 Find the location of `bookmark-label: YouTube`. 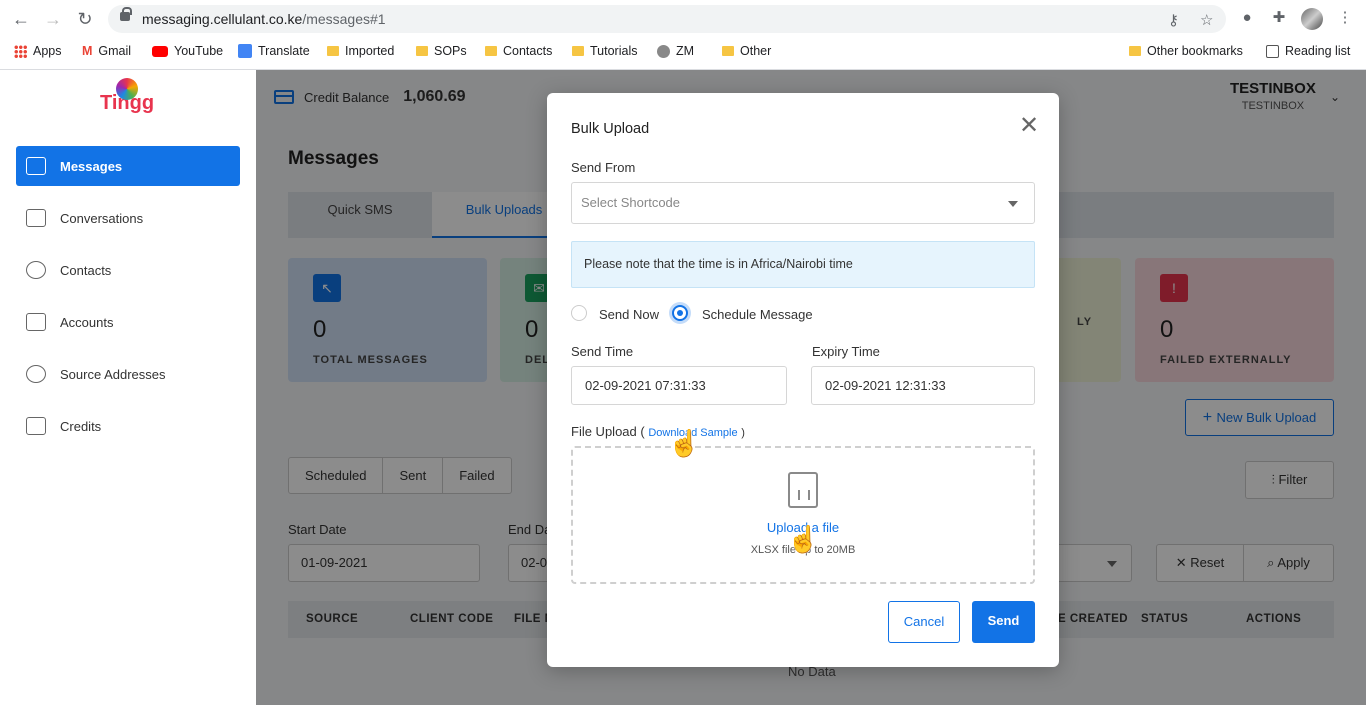

bookmark-label: YouTube is located at coordinates (199, 51).